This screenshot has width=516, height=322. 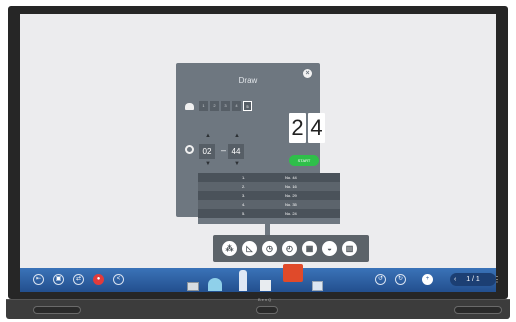 I want to click on brand-label: BenQ, so click(x=265, y=299).